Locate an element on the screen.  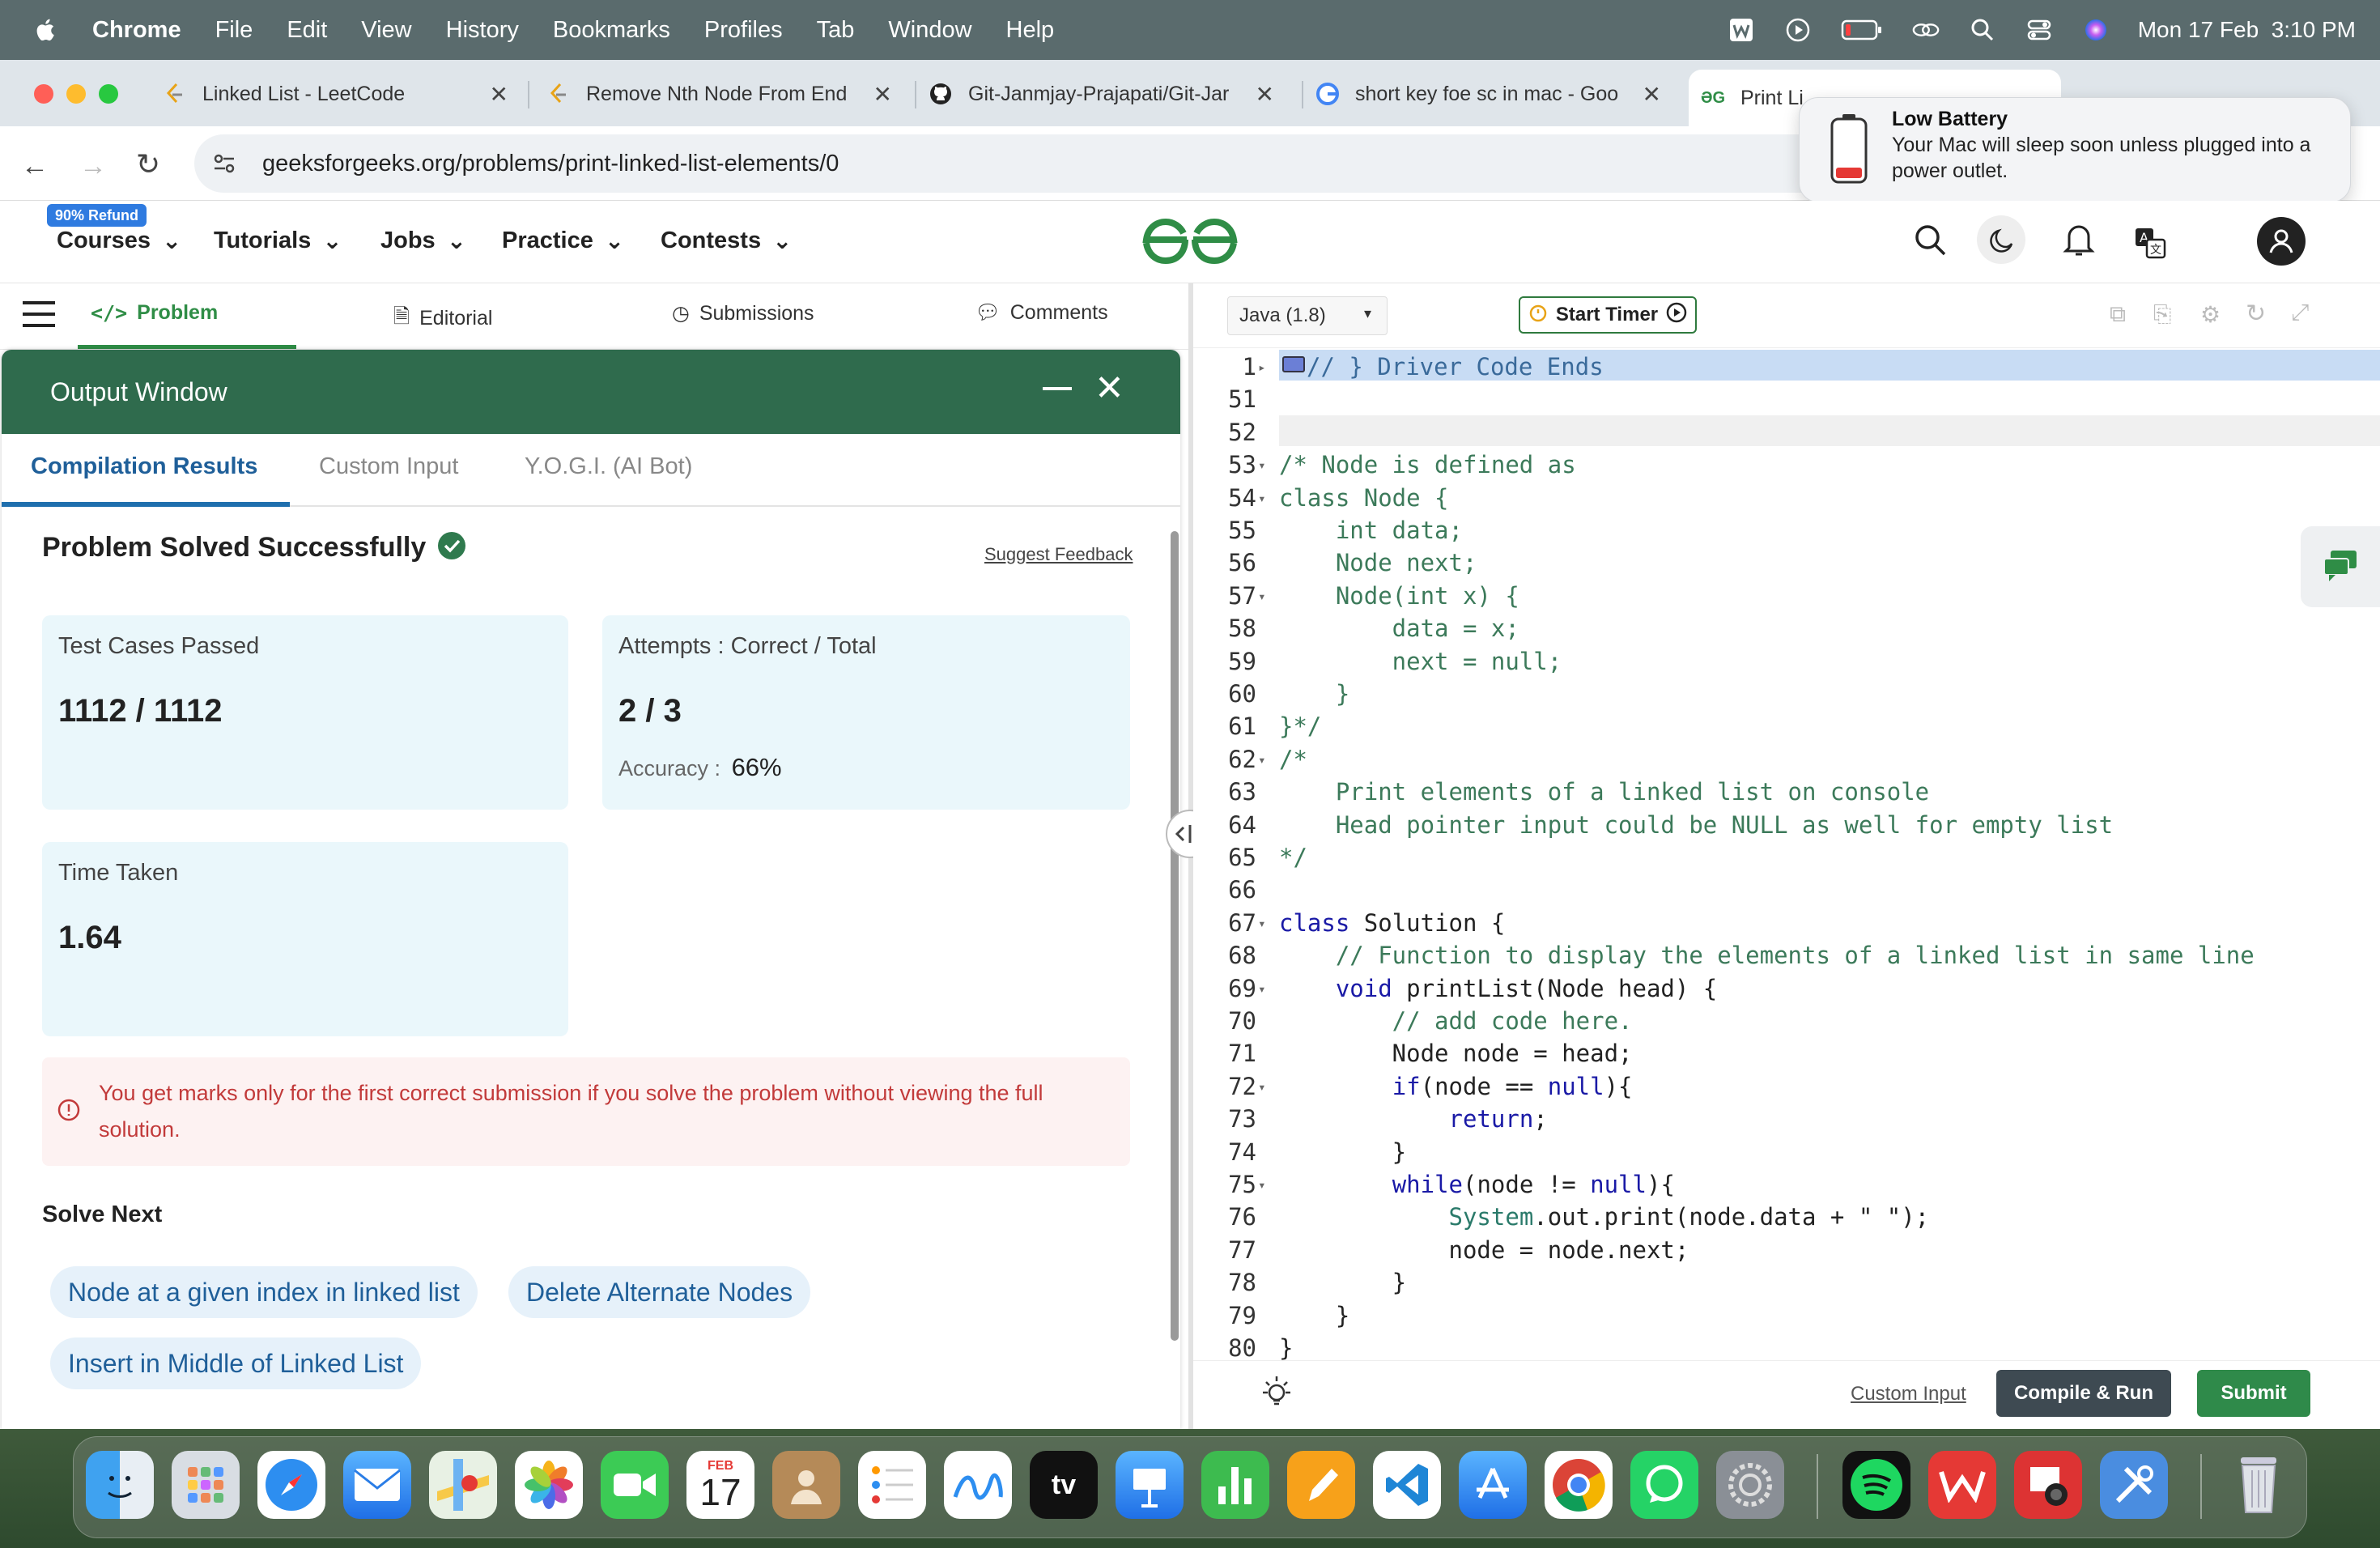
start-timer-button: Start Timer is located at coordinates (1608, 315).